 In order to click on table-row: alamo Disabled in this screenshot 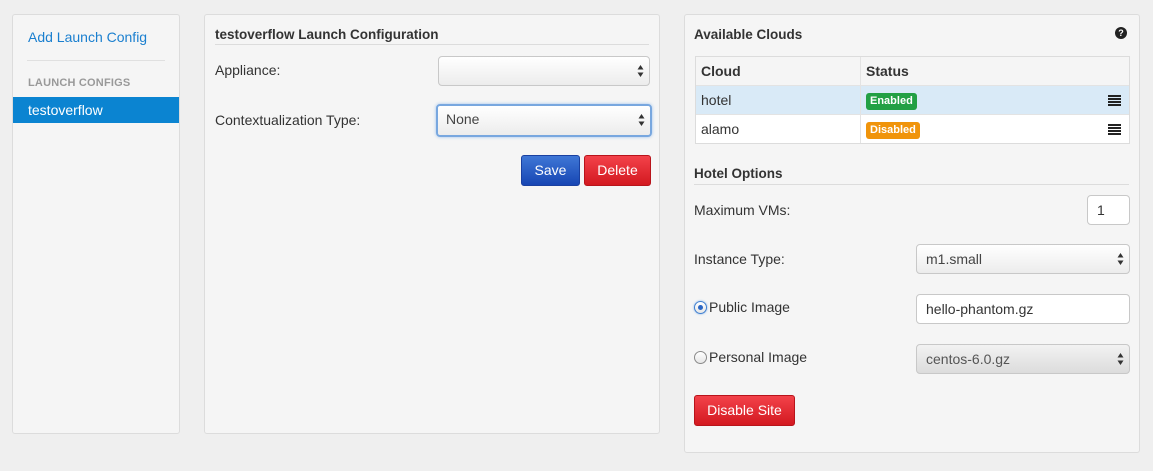, I will do `click(912, 128)`.